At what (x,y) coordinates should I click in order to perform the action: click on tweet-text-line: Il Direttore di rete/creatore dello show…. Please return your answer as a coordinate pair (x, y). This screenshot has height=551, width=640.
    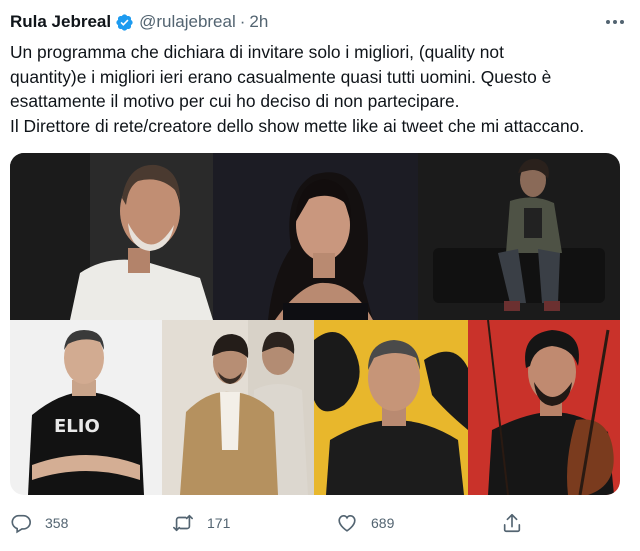
    Looking at the image, I should click on (297, 125).